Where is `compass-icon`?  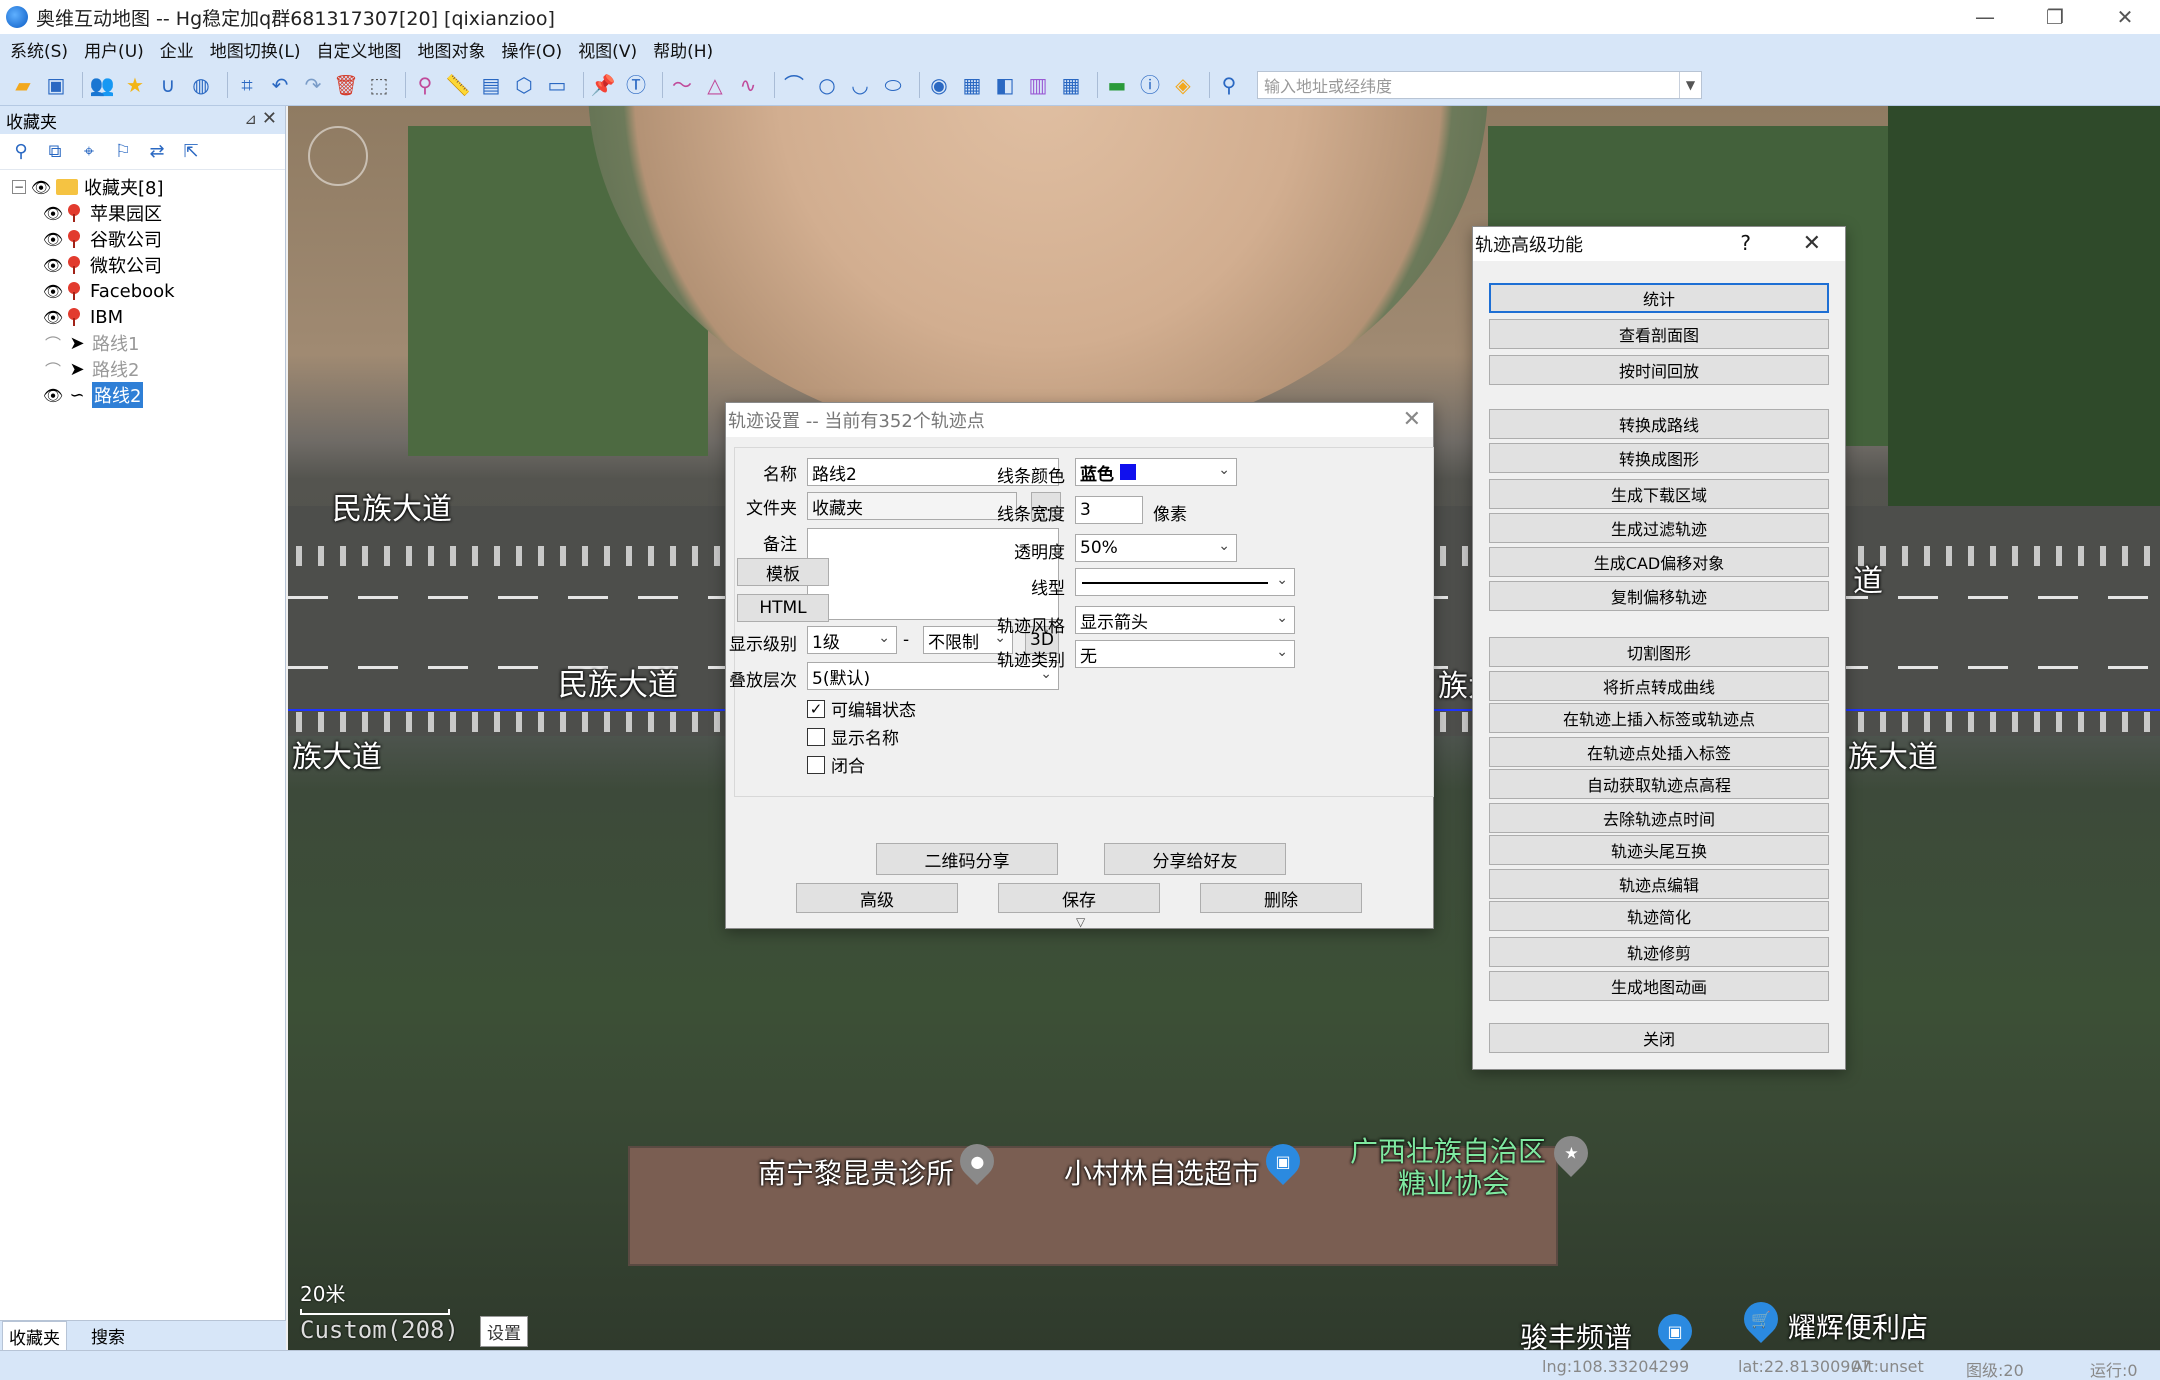
compass-icon is located at coordinates (338, 156).